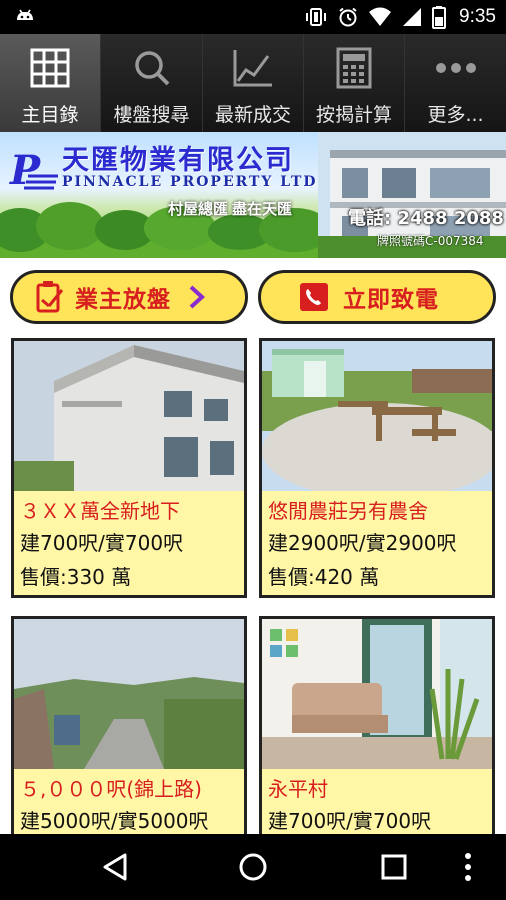 The image size is (506, 900). What do you see at coordinates (348, 511) in the screenshot?
I see `listing-title: 悠閒農莊另有農舍` at bounding box center [348, 511].